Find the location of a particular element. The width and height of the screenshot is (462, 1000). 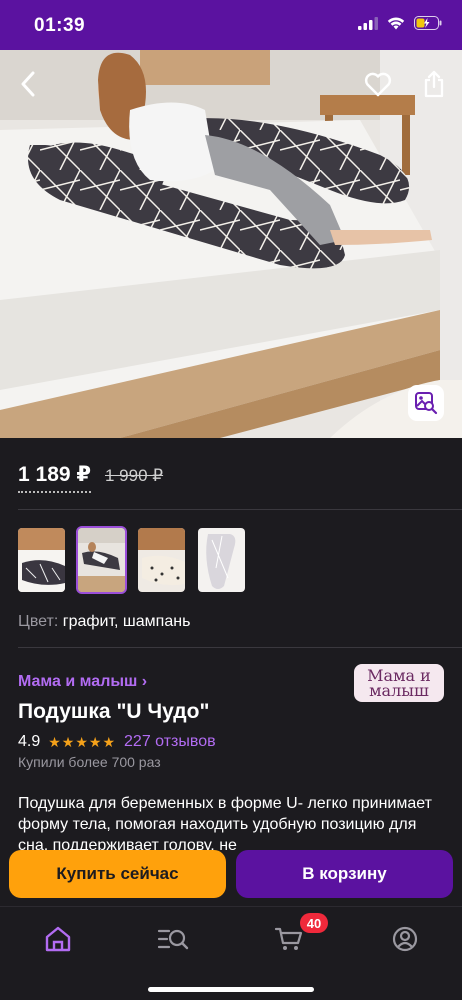

chevron-left-icon is located at coordinates (28, 84).